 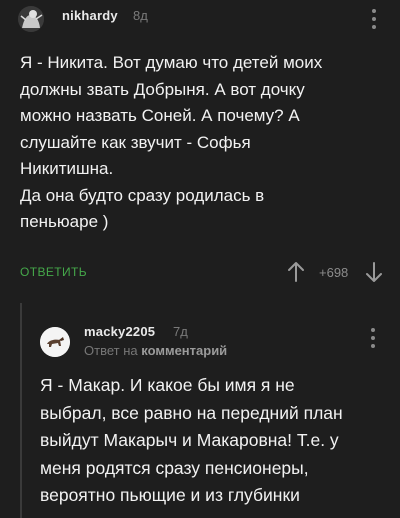 What do you see at coordinates (334, 272) in the screenshot?
I see `rating-value: +698` at bounding box center [334, 272].